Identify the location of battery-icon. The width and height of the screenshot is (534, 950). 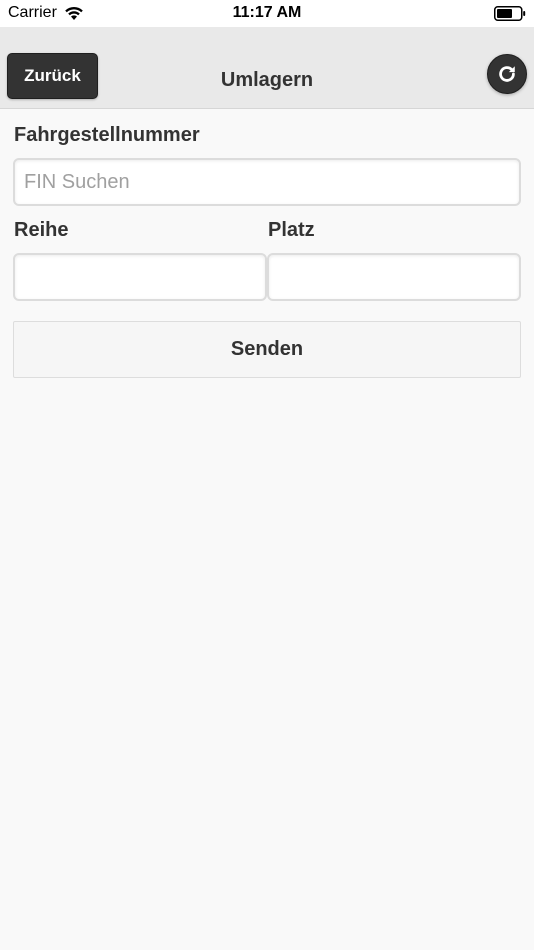
(510, 13).